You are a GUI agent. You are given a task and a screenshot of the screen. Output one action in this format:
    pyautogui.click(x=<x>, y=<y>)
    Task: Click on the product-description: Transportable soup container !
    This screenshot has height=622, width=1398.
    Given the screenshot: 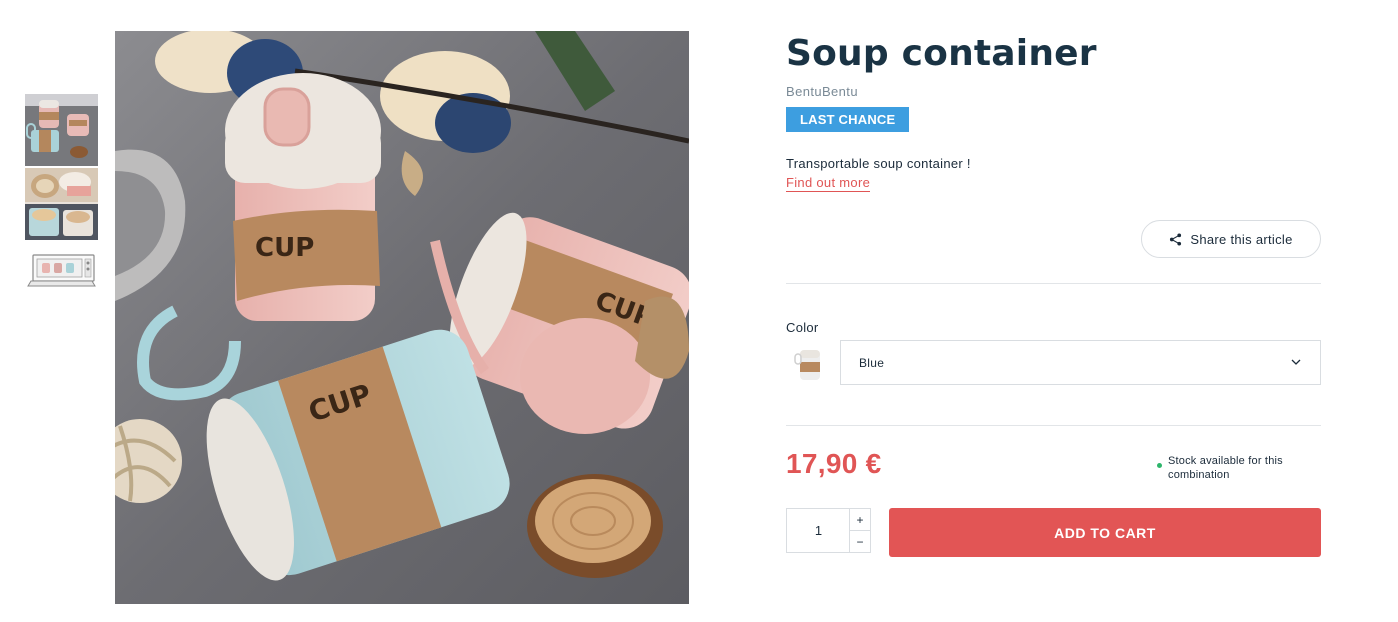 What is the action you would take?
    pyautogui.click(x=878, y=163)
    